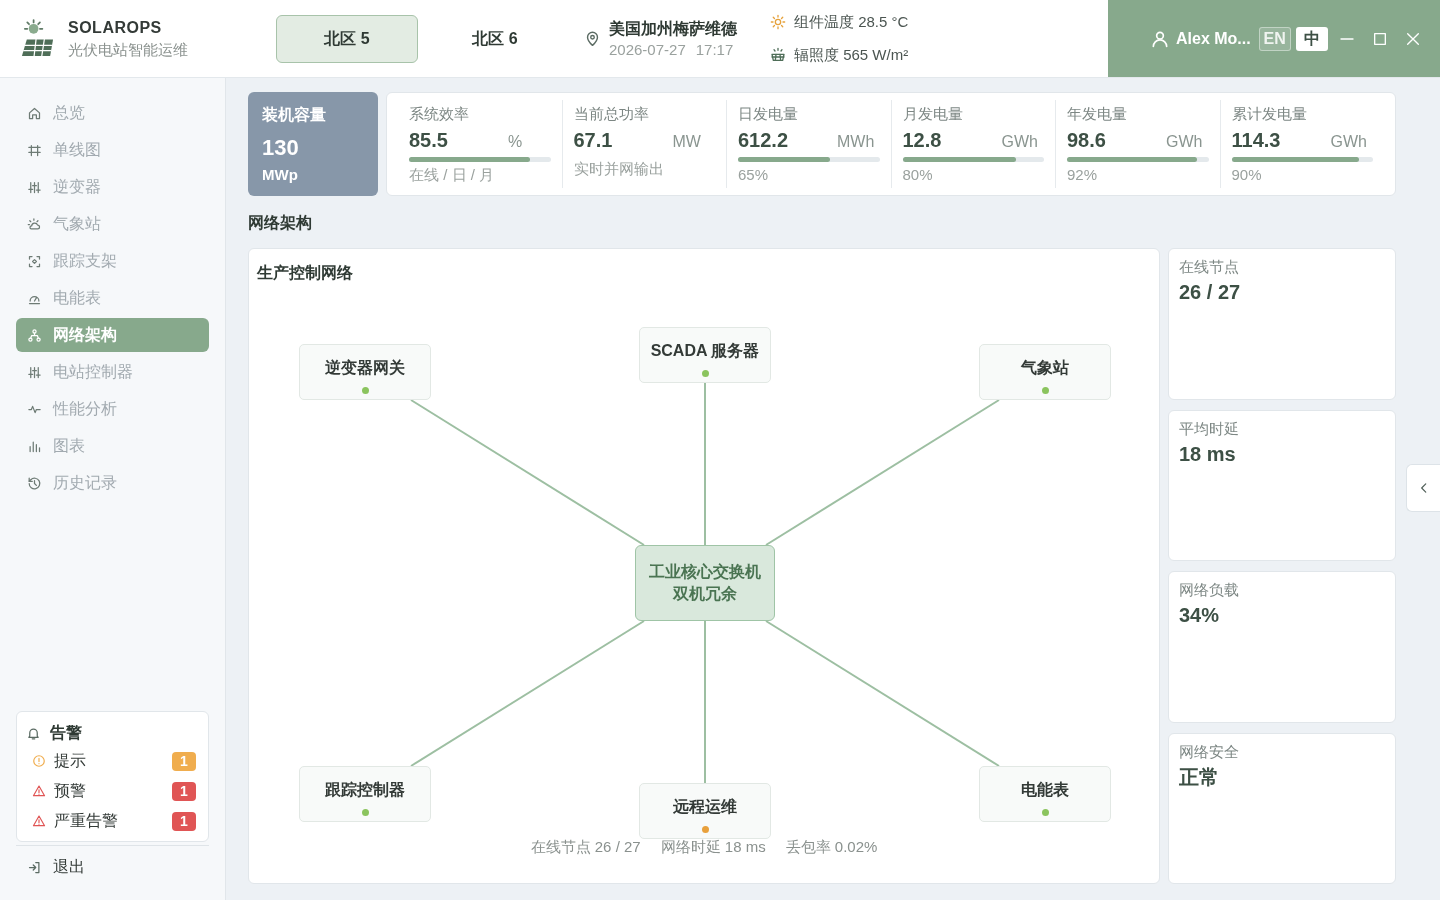 The image size is (1440, 900). What do you see at coordinates (918, 175) in the screenshot?
I see `kpi-caption: 80%` at bounding box center [918, 175].